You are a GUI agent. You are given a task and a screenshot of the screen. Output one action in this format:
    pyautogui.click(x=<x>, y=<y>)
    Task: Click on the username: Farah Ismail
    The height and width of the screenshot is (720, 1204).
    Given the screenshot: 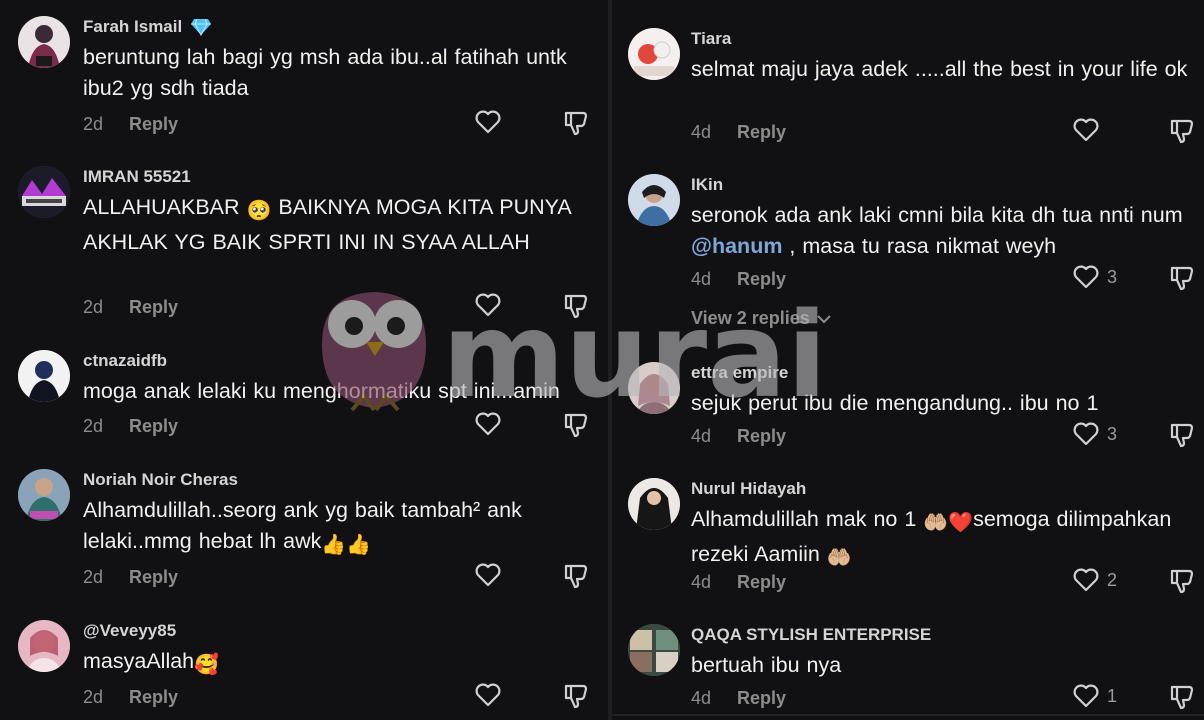 What is the action you would take?
    pyautogui.click(x=338, y=27)
    